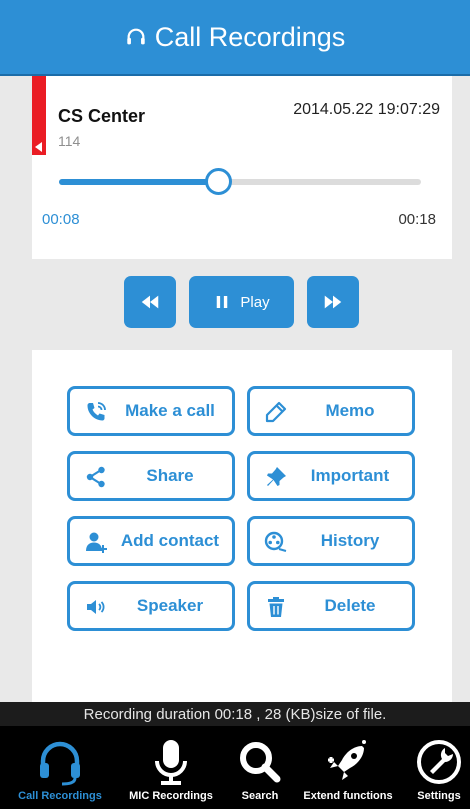 This screenshot has width=470, height=809. I want to click on tab-search: Search, so click(260, 767).